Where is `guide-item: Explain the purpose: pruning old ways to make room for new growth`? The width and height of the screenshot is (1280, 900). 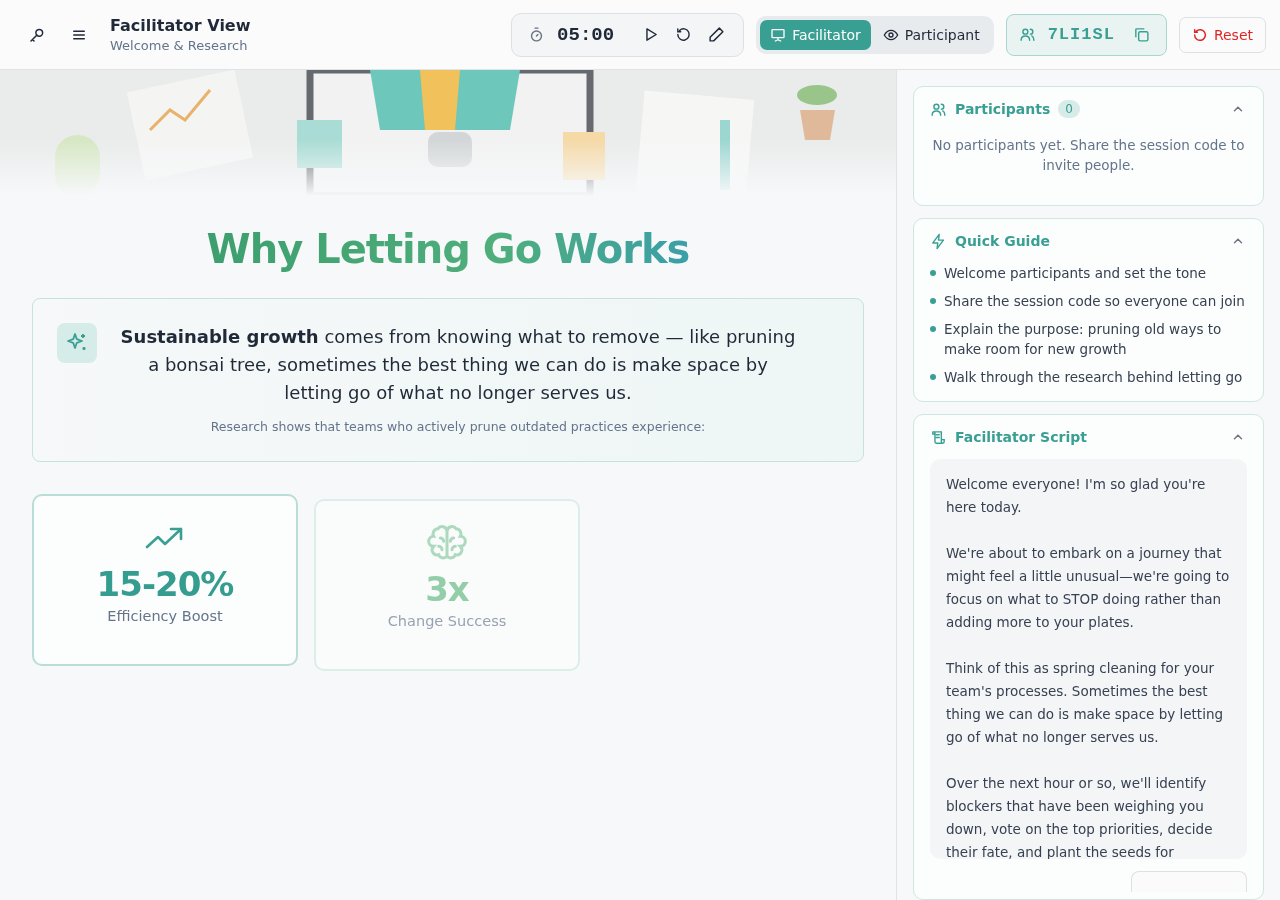 guide-item: Explain the purpose: pruning old ways to make room for new growth is located at coordinates (1083, 339).